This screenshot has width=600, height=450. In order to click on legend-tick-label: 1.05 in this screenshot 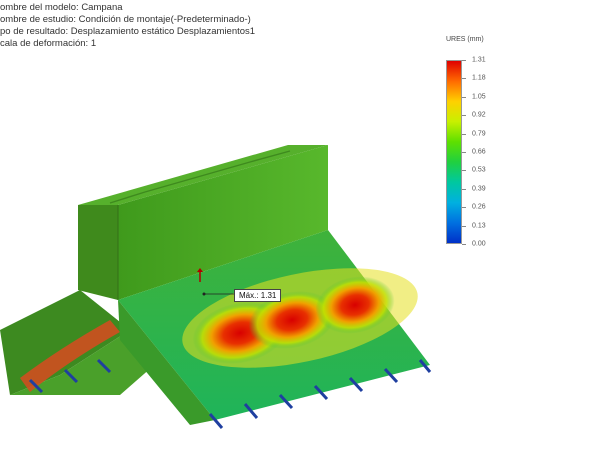, I will do `click(479, 97)`.